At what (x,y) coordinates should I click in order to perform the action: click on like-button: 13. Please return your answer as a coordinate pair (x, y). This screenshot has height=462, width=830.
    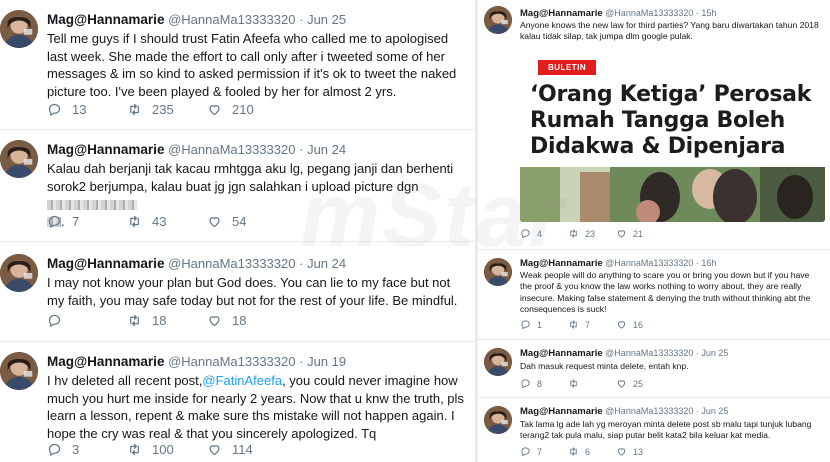
    Looking at the image, I should click on (640, 451).